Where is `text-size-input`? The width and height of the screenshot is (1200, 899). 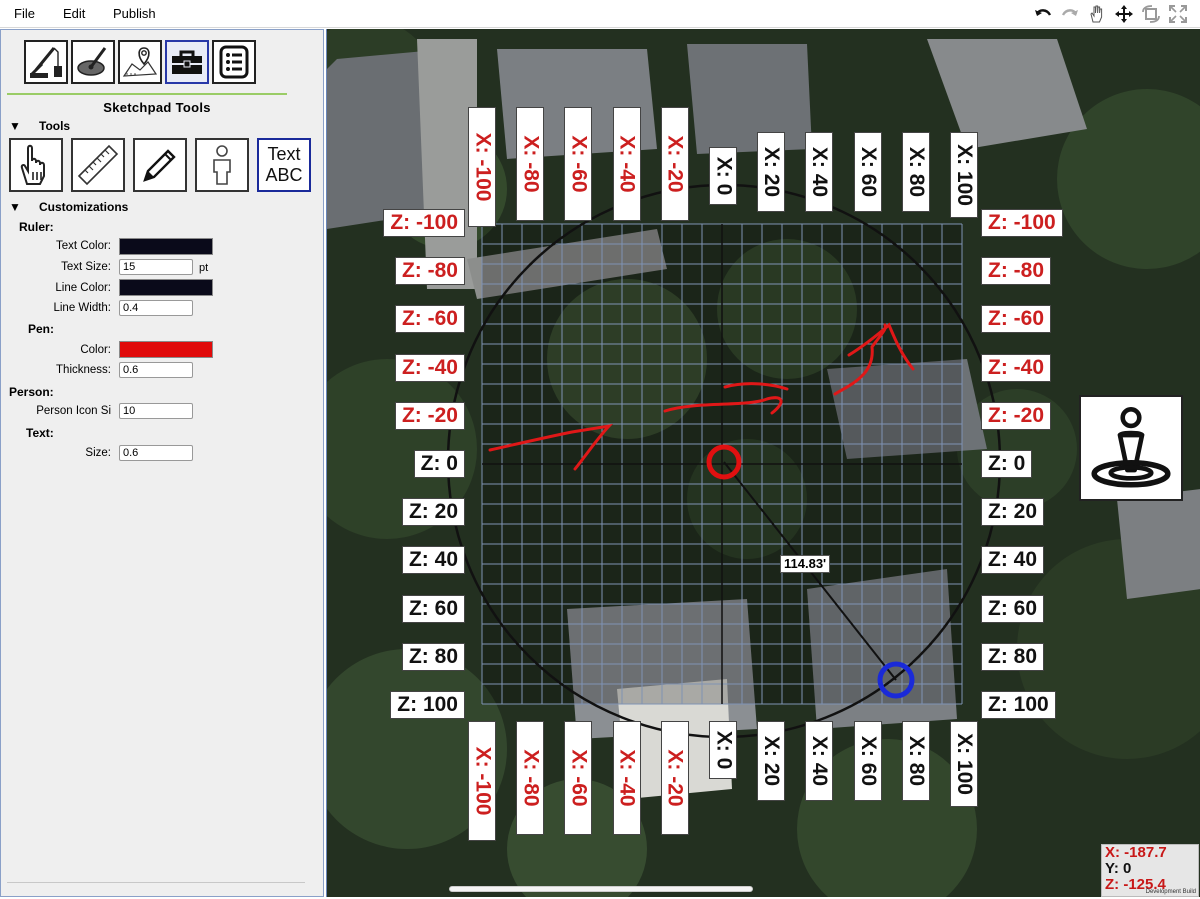
text-size-input is located at coordinates (156, 453).